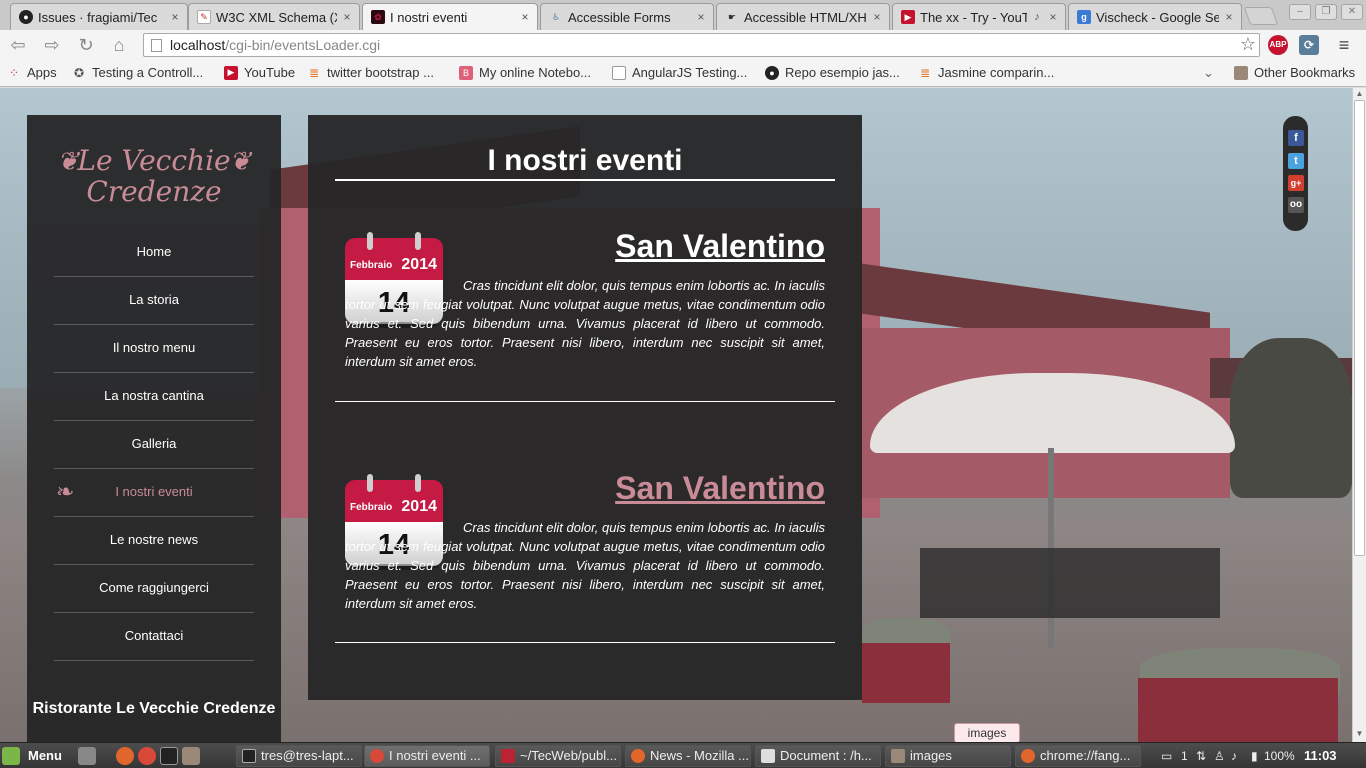 The width and height of the screenshot is (1366, 768). Describe the element at coordinates (18, 45) in the screenshot. I see `back-button: ⇦` at that location.